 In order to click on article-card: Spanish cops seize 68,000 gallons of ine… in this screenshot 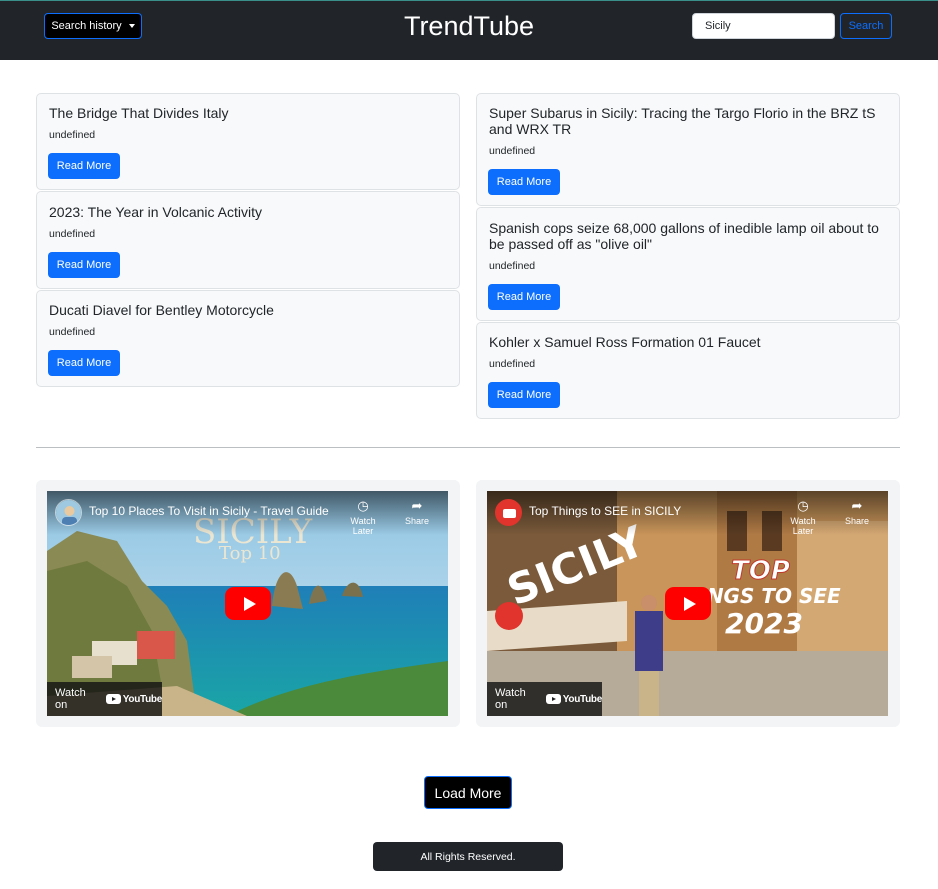, I will do `click(688, 264)`.